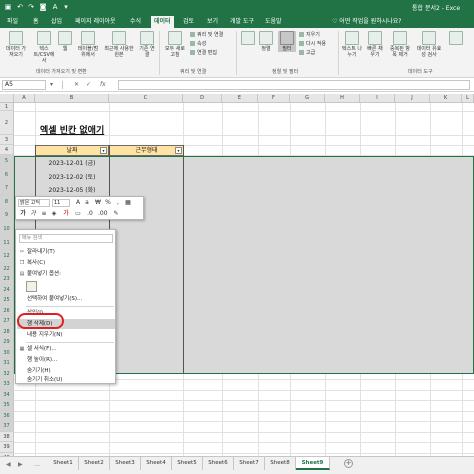 This screenshot has height=474, width=474. I want to click on row-header: 24, so click(7, 290).